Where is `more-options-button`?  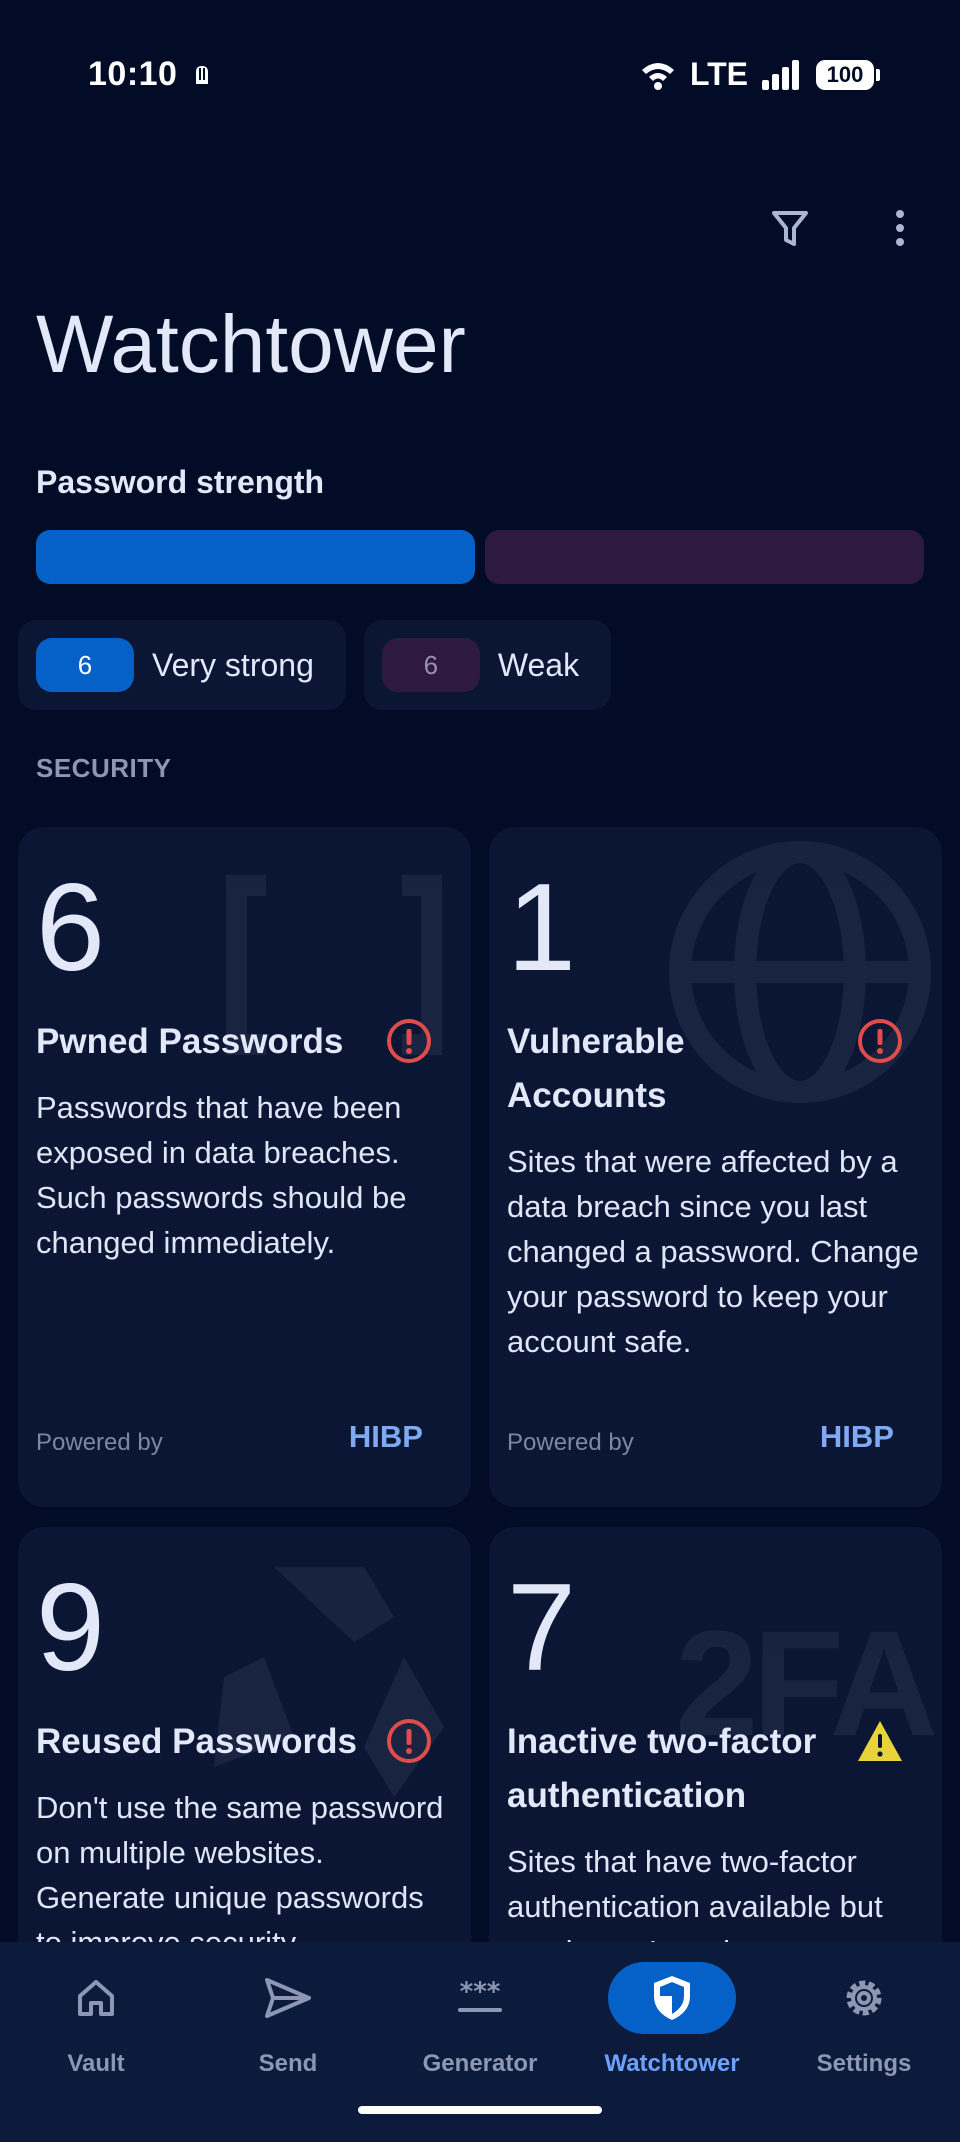 more-options-button is located at coordinates (900, 228).